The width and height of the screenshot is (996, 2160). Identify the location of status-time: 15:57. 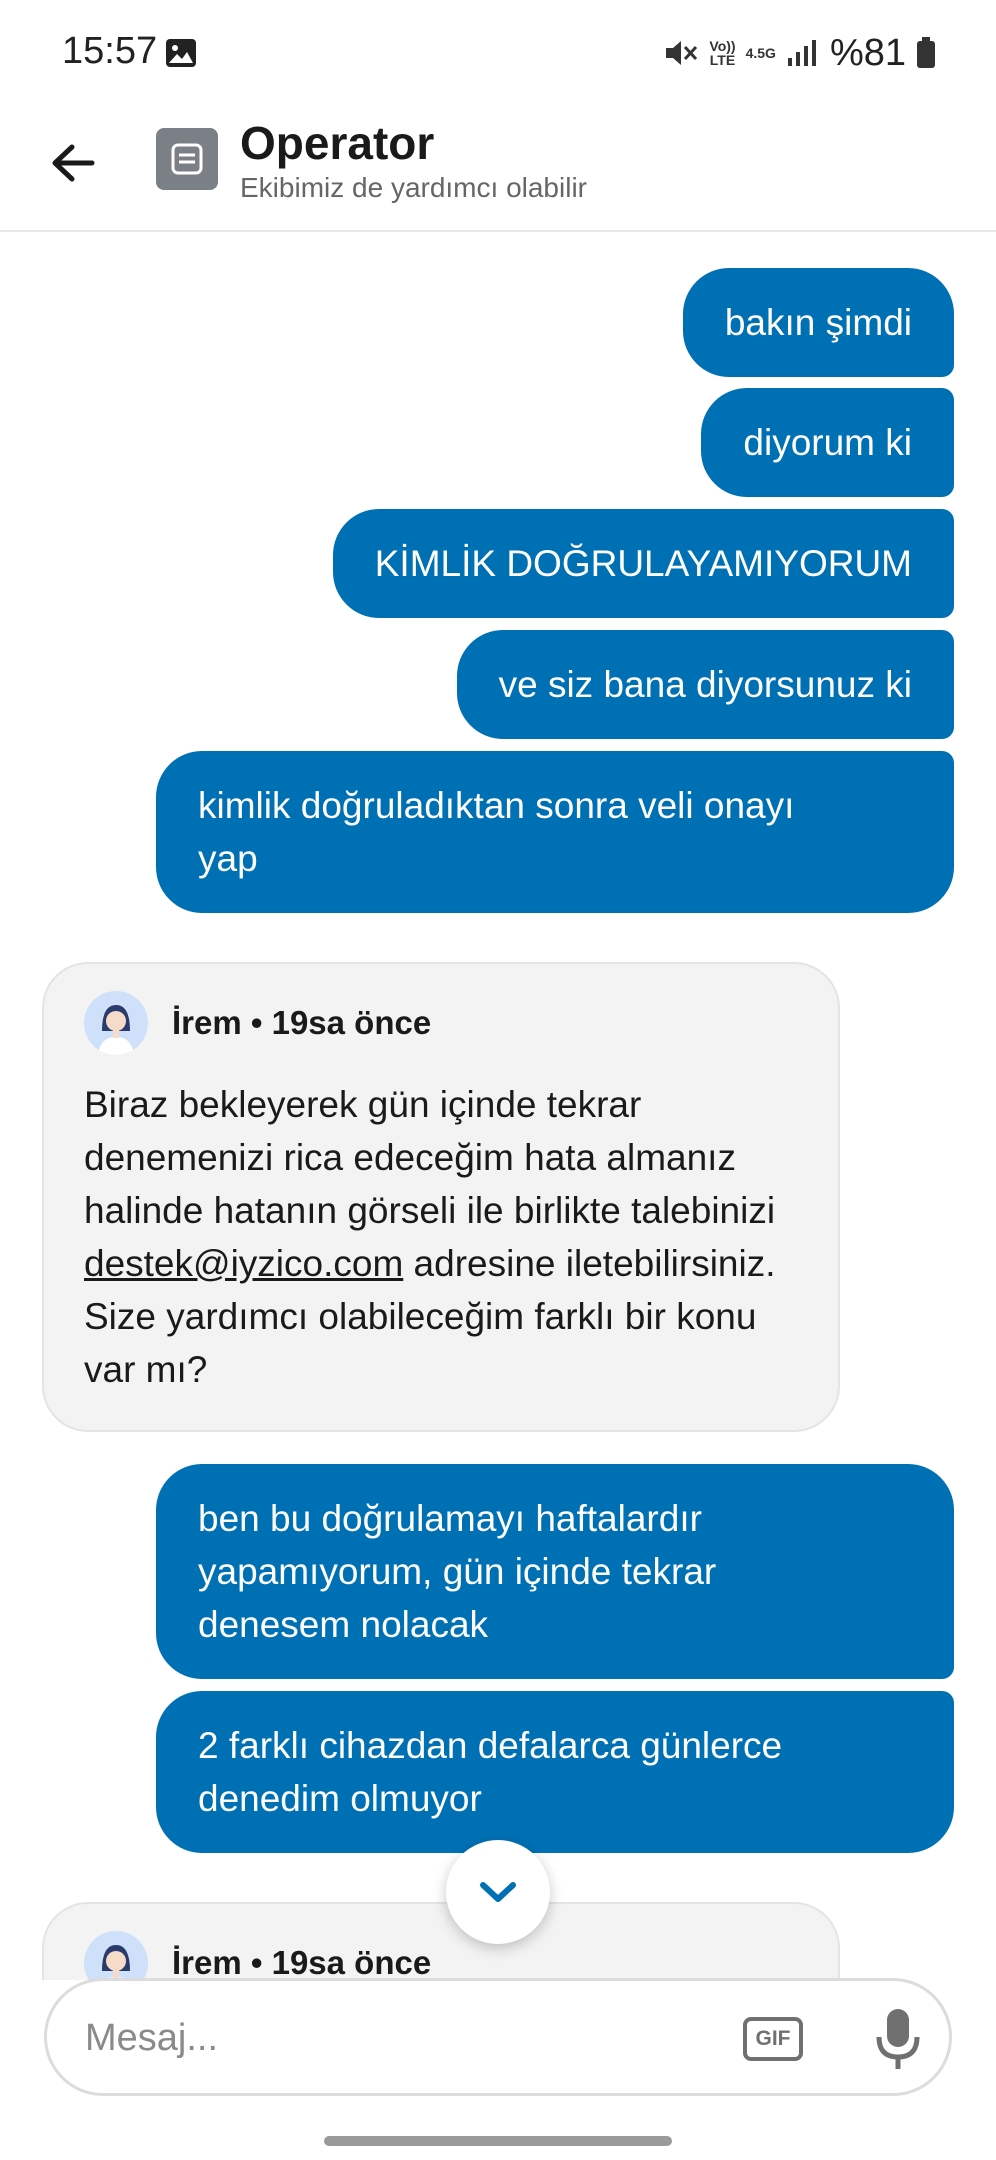
(110, 51).